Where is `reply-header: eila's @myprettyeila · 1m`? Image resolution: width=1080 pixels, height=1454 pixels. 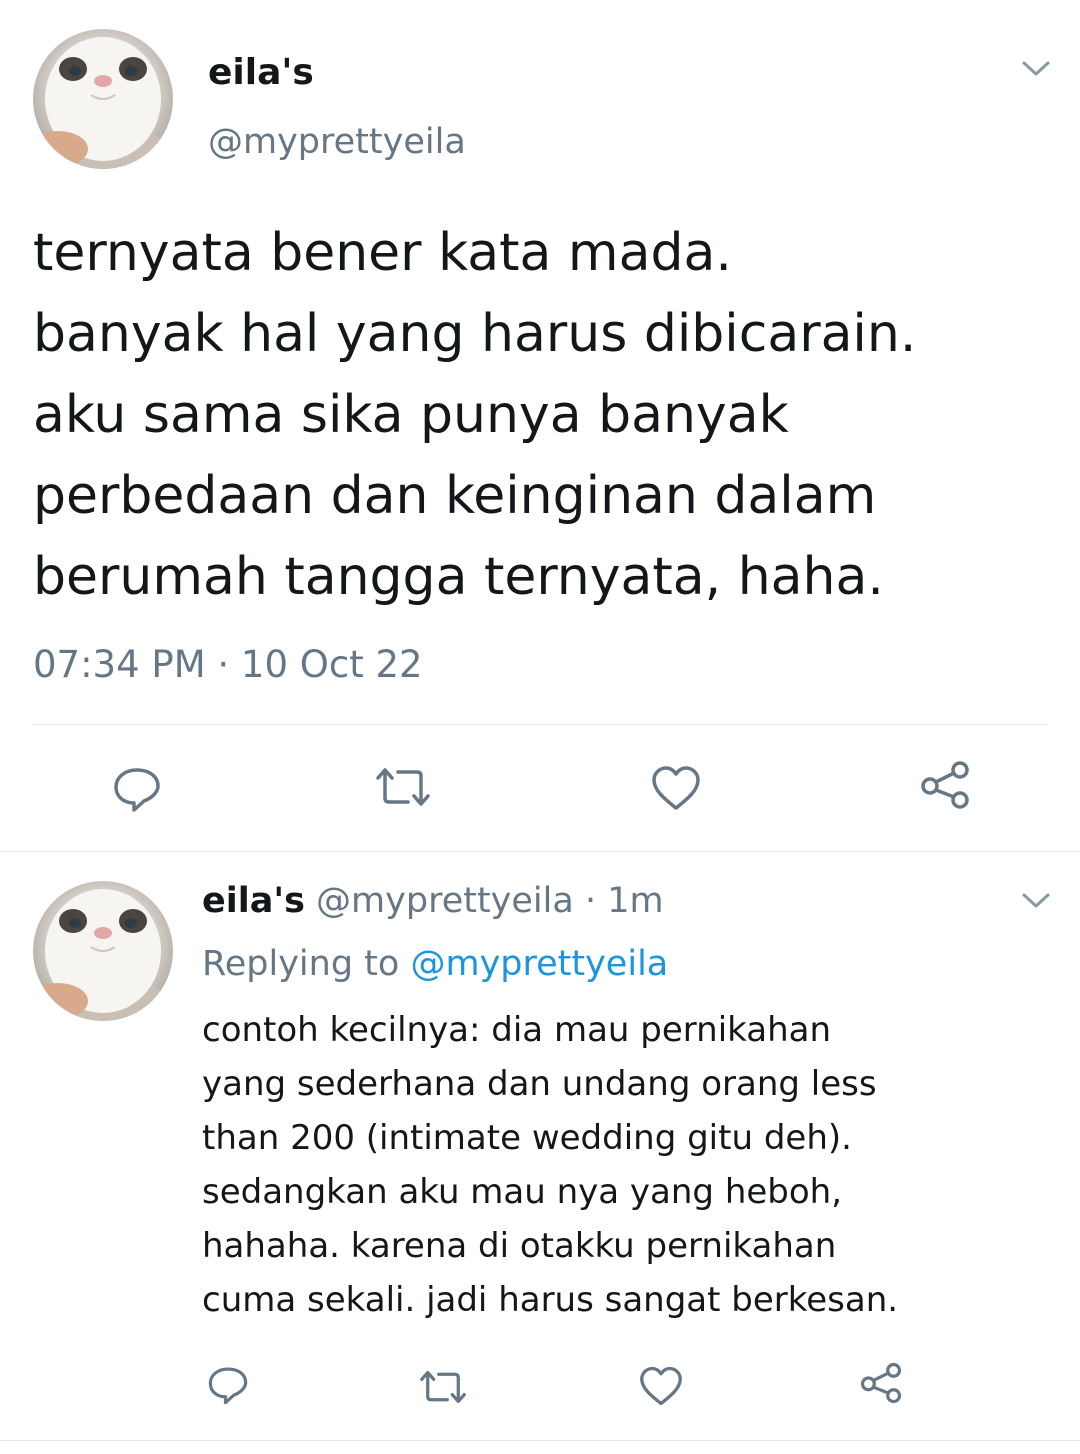
reply-header: eila's @myprettyeila · 1m is located at coordinates (433, 901).